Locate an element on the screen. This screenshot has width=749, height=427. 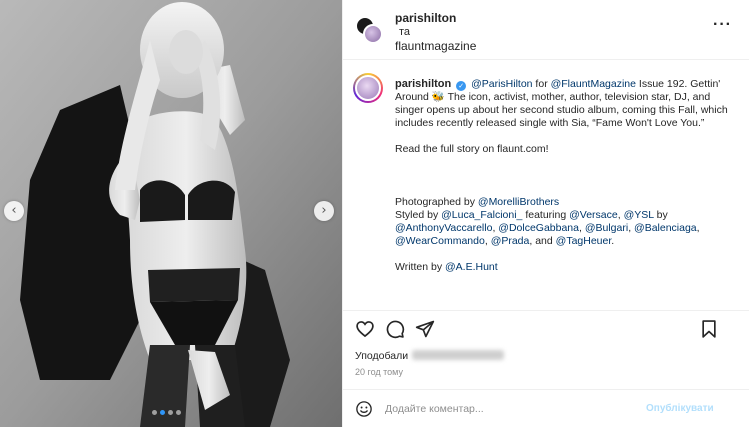
caption-text-segment: Photographed by is located at coordinates (436, 202).